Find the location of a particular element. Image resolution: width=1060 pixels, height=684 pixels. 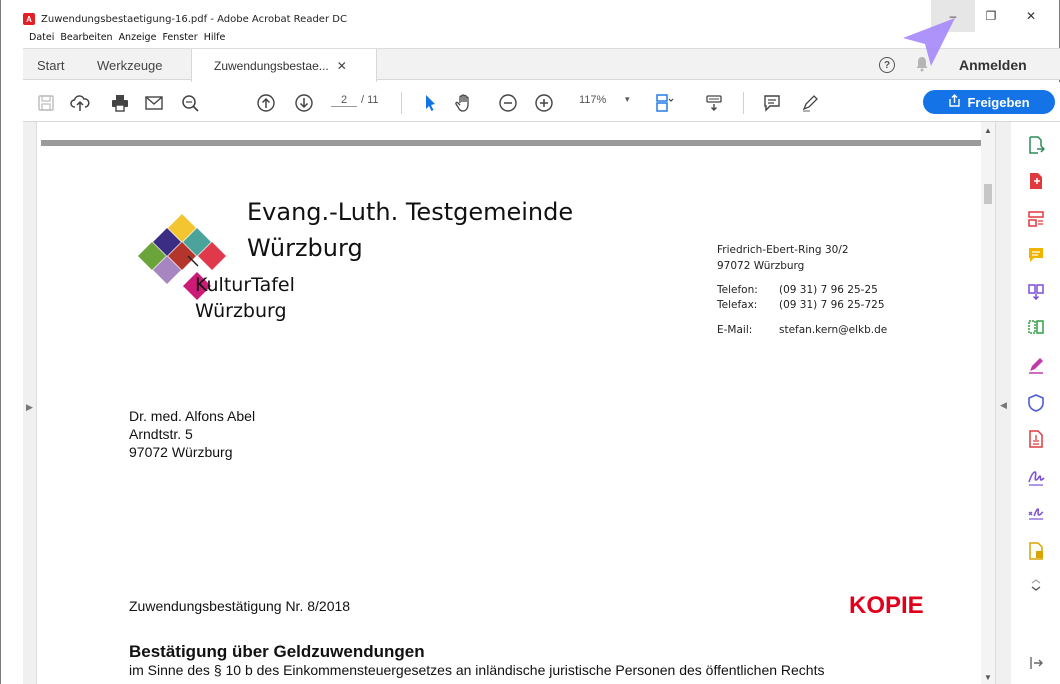

acrobat-app-icon: A is located at coordinates (29, 19).